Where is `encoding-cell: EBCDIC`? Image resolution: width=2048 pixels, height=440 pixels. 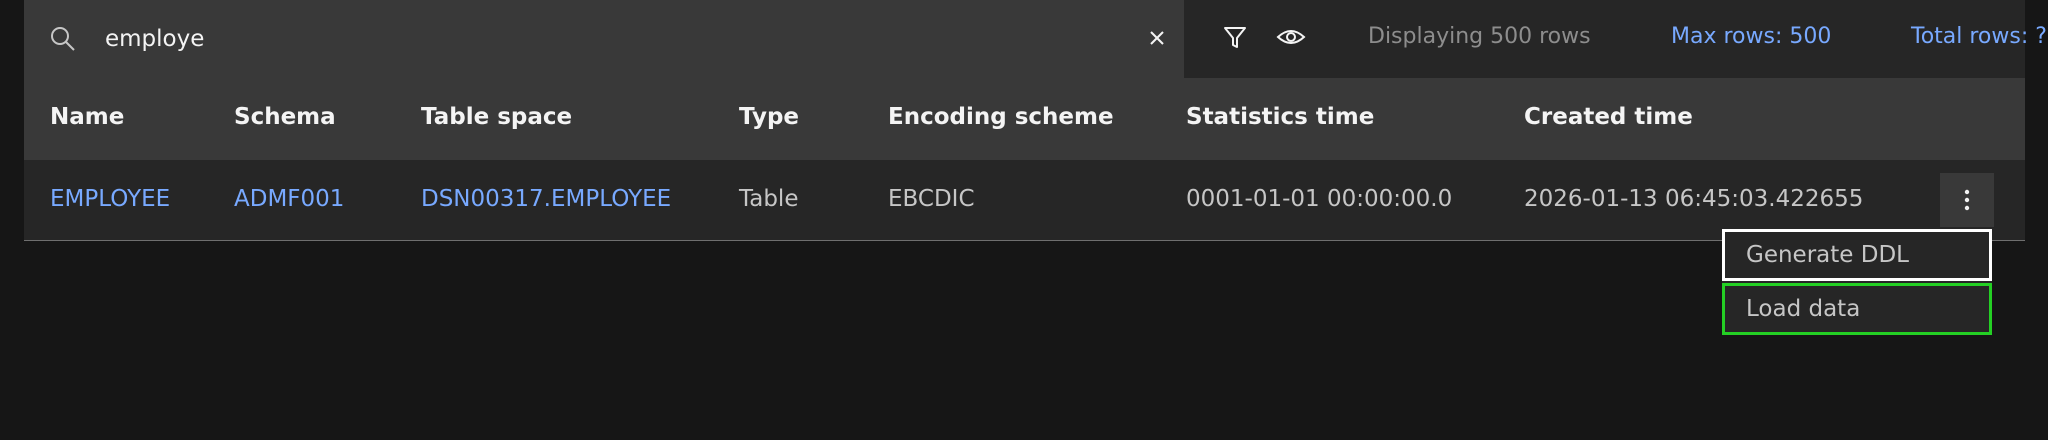 encoding-cell: EBCDIC is located at coordinates (931, 199).